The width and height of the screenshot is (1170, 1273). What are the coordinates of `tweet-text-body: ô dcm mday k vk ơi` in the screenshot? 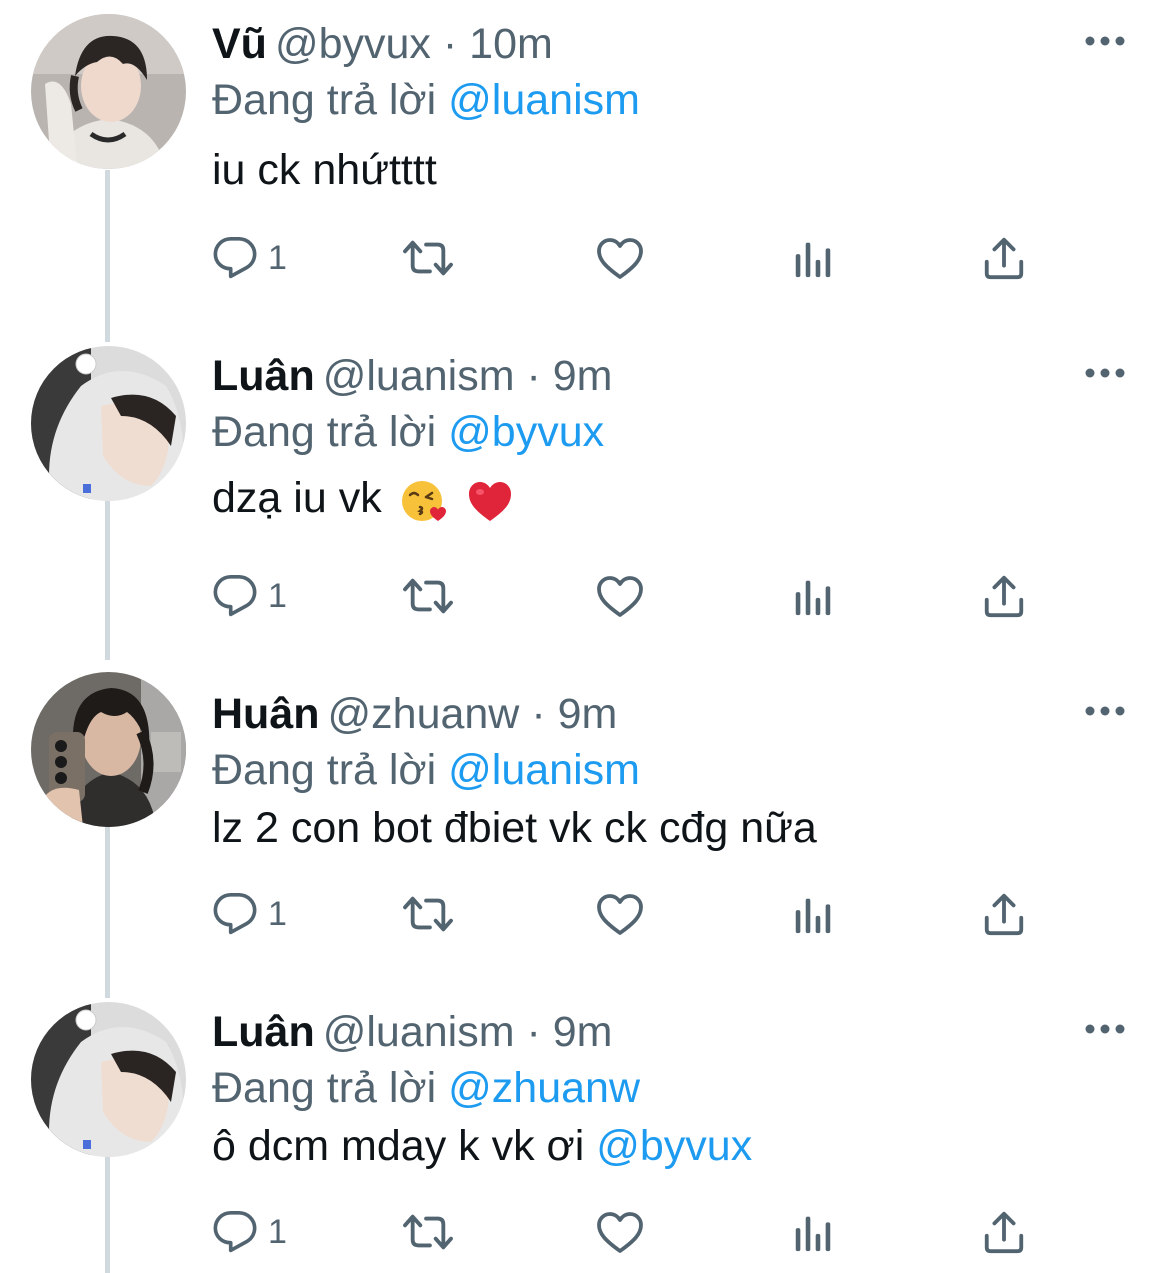 It's located at (404, 1146).